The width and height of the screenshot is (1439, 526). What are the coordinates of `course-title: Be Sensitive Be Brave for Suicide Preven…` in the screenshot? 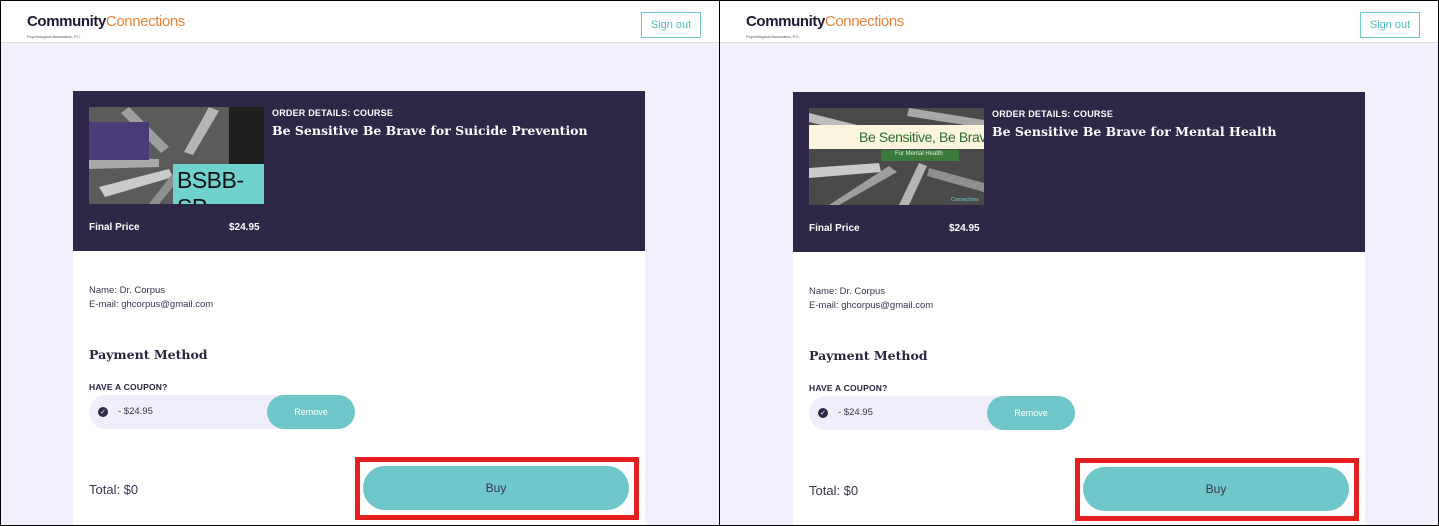 It's located at (430, 130).